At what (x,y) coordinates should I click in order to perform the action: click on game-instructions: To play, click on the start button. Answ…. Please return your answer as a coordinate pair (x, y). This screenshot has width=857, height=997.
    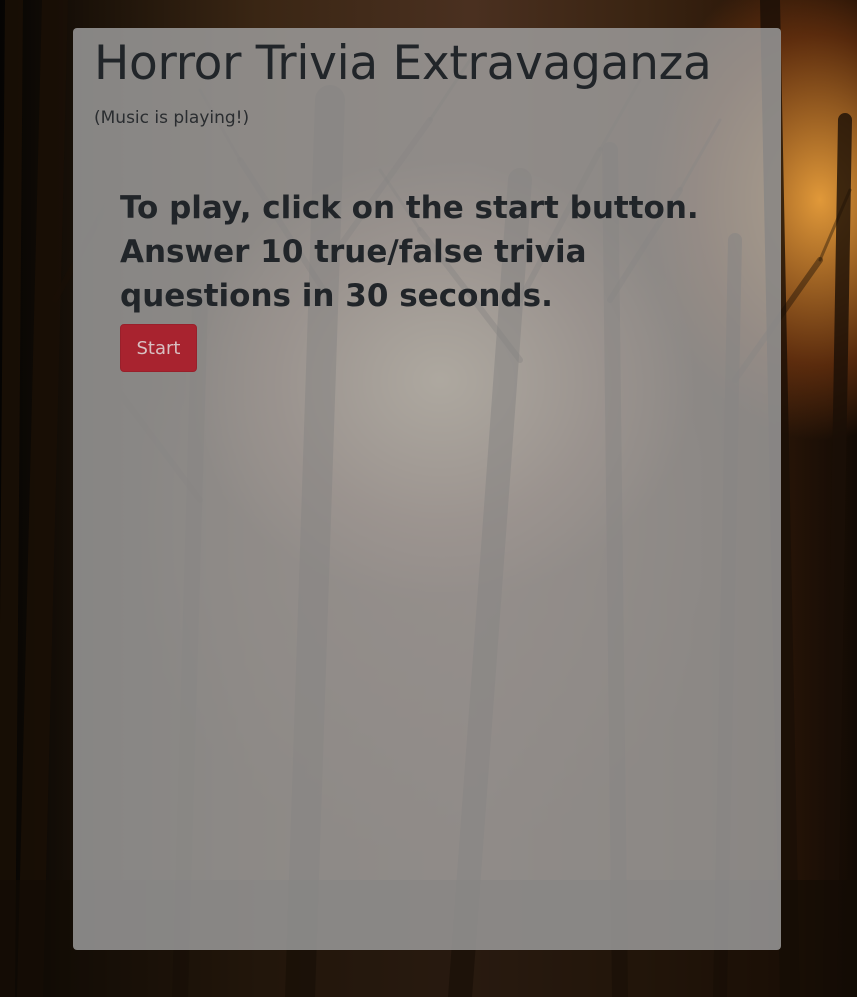
    Looking at the image, I should click on (409, 252).